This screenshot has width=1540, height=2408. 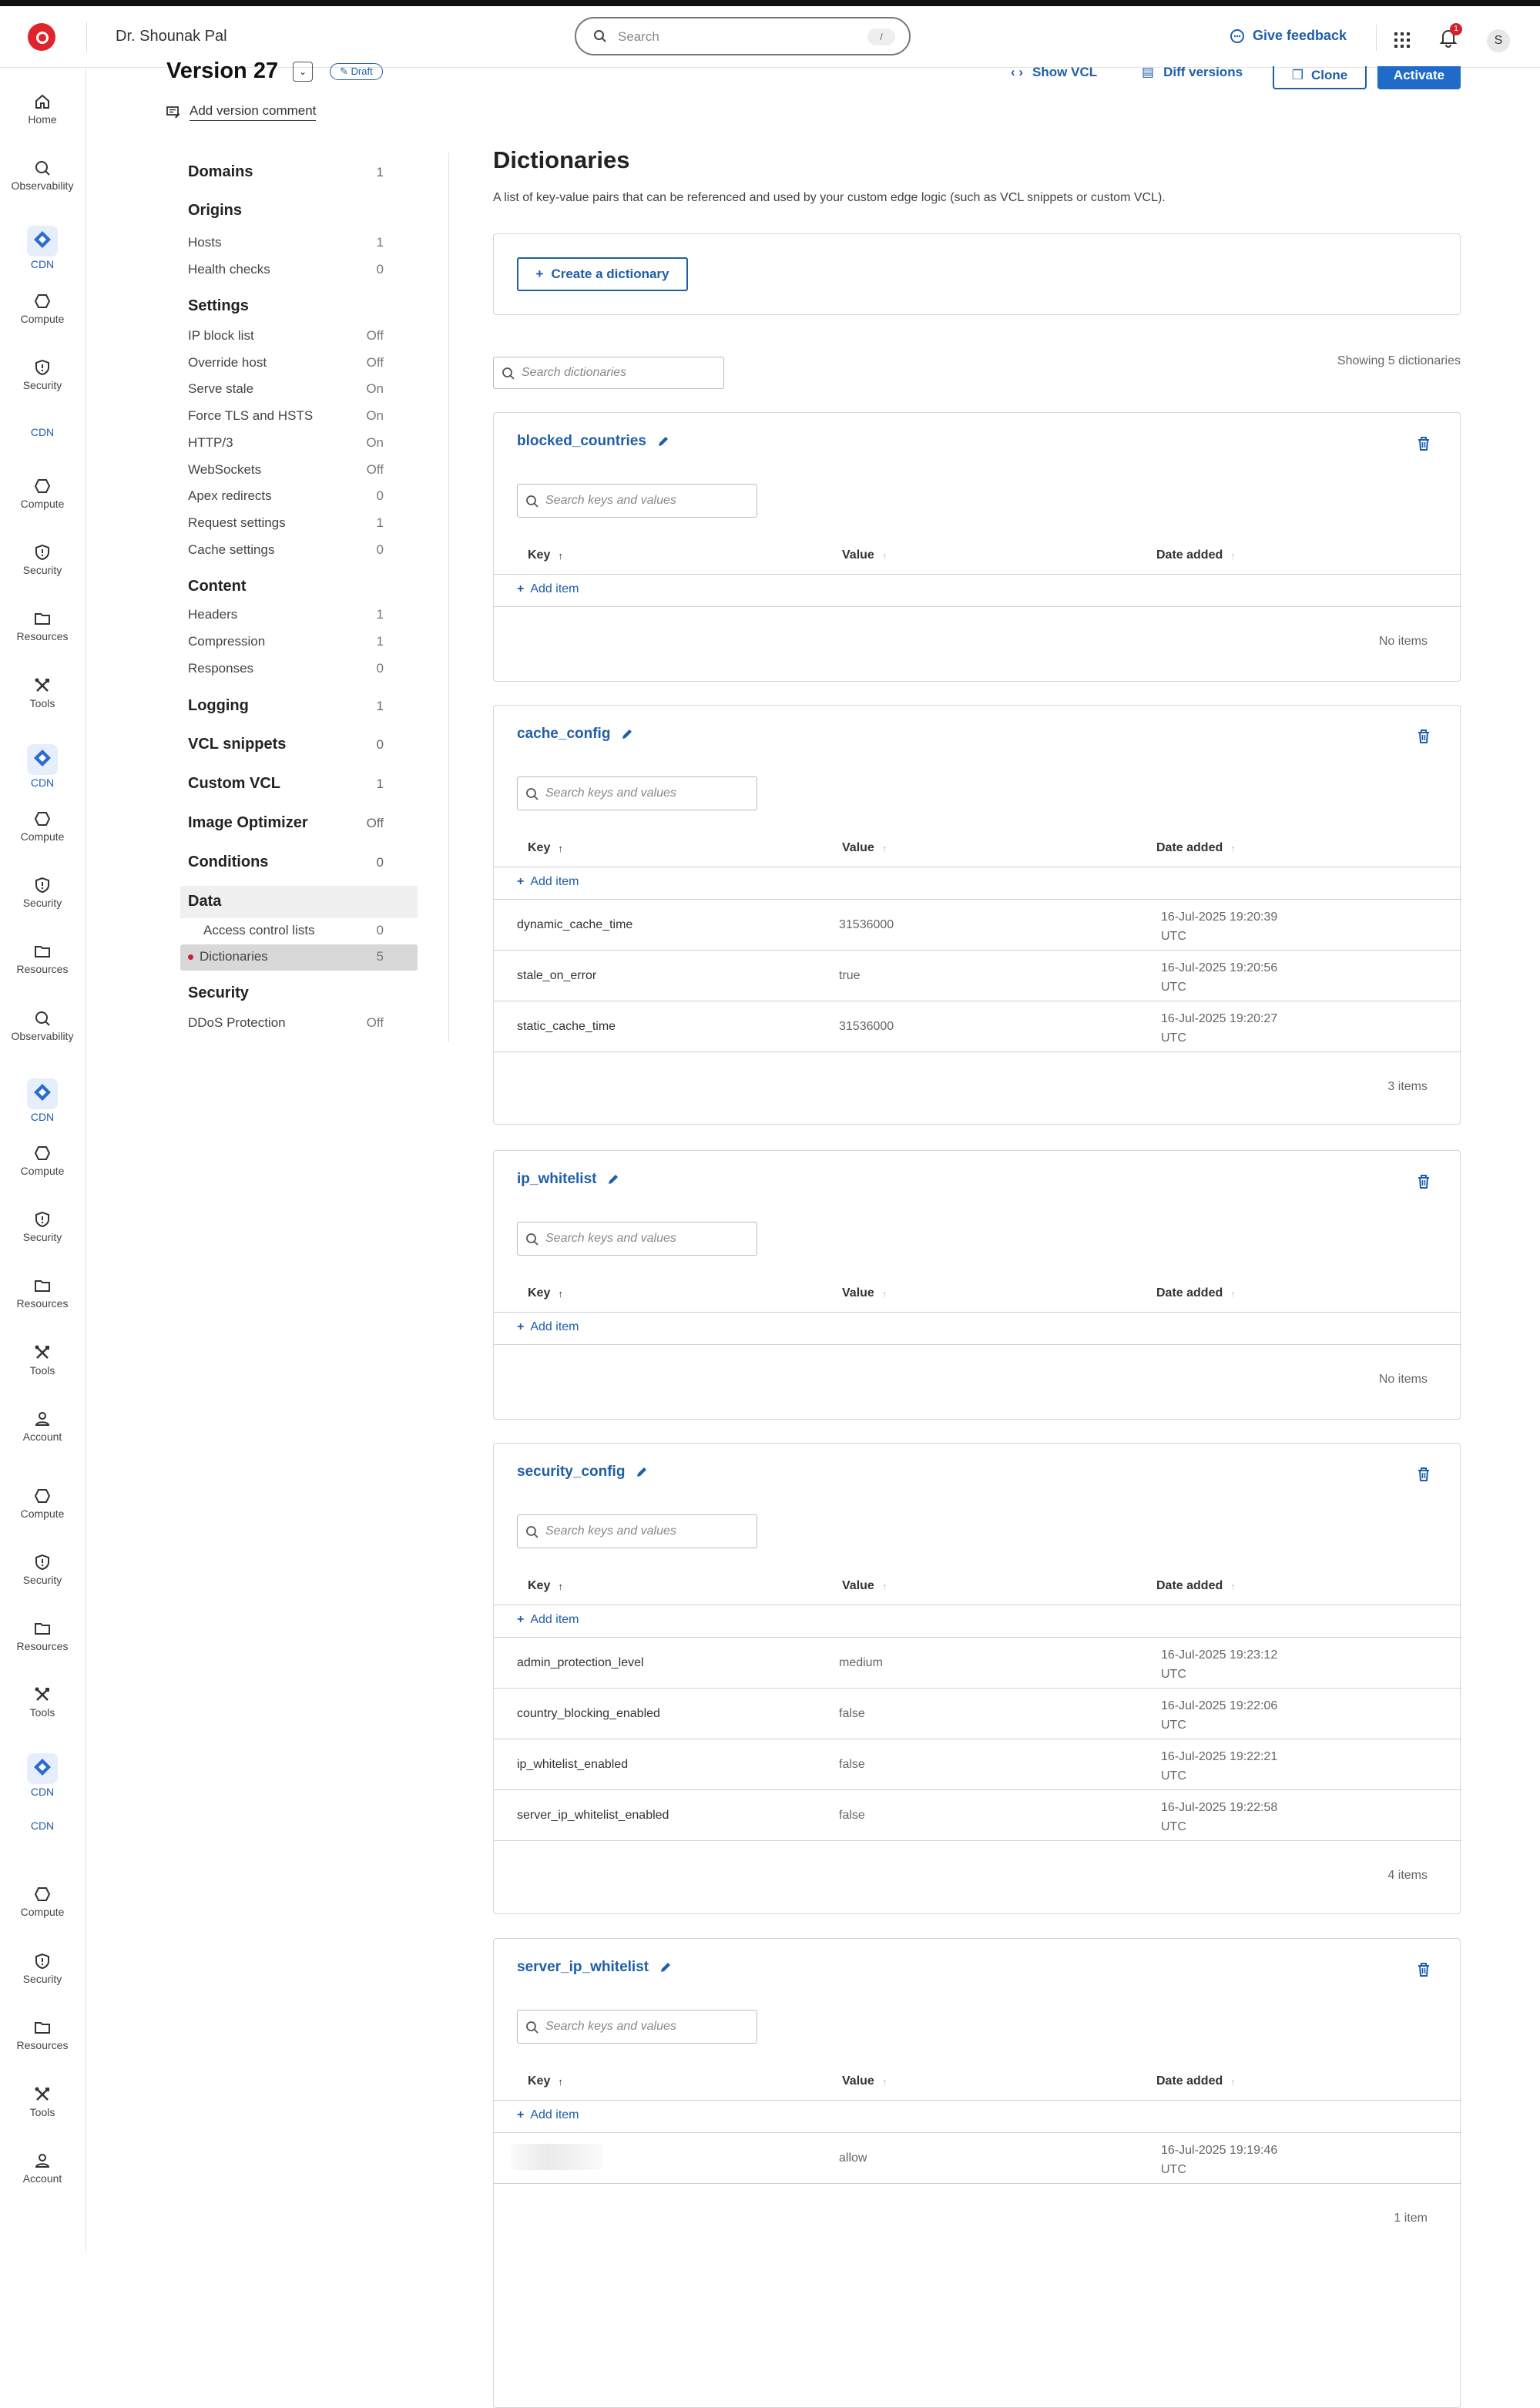 What do you see at coordinates (285, 641) in the screenshot?
I see `subnav-item-compression: Compression 1` at bounding box center [285, 641].